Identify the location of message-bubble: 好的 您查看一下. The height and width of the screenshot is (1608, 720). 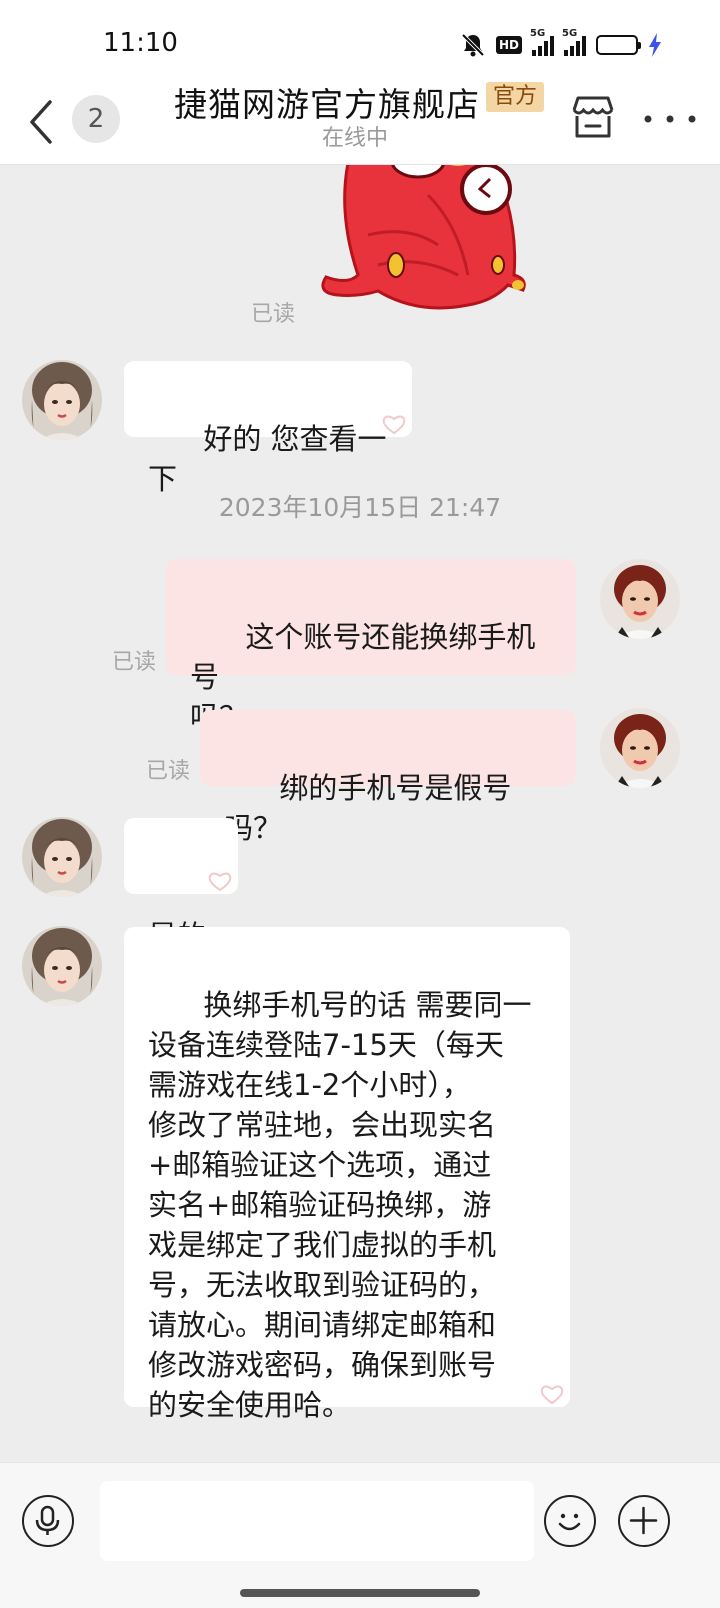
(268, 428).